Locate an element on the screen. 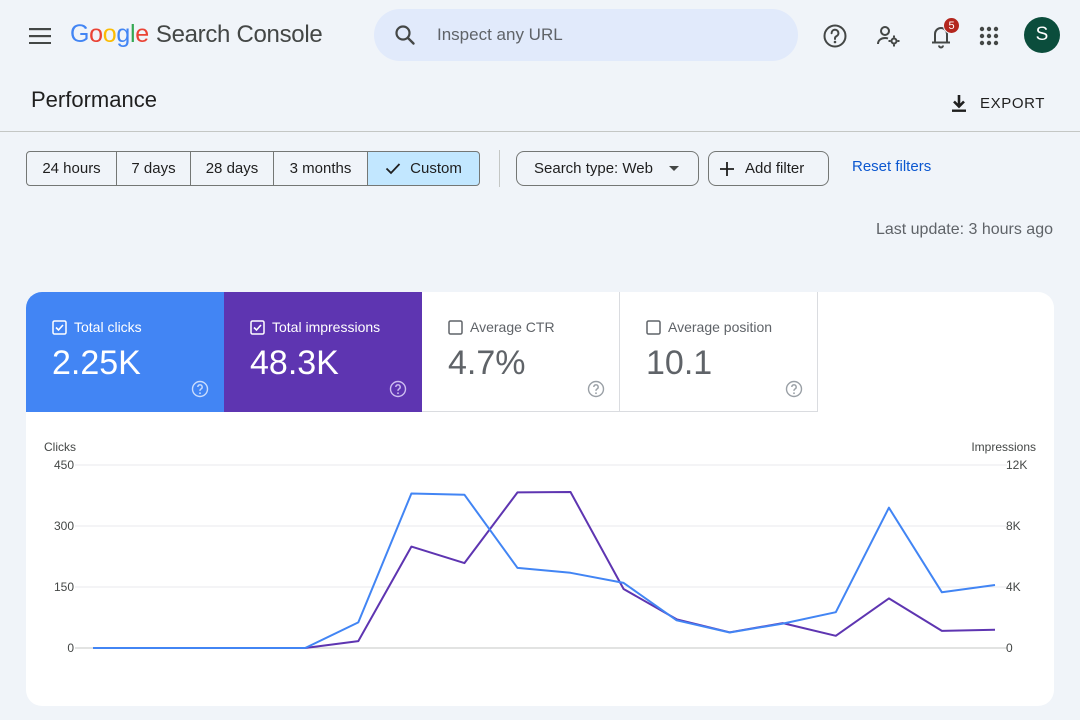 Image resolution: width=1080 pixels, height=720 pixels. logo-letter: e is located at coordinates (142, 34).